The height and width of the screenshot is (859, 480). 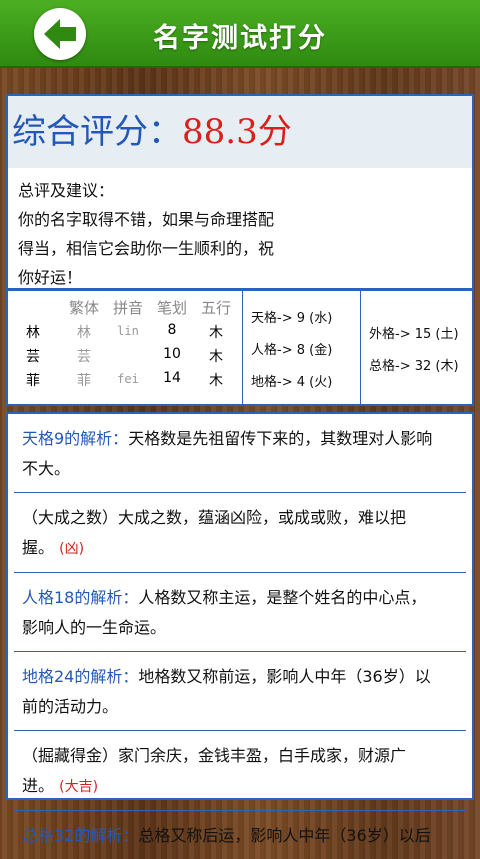 What do you see at coordinates (83, 308) in the screenshot?
I see `header-traditional: 繁体` at bounding box center [83, 308].